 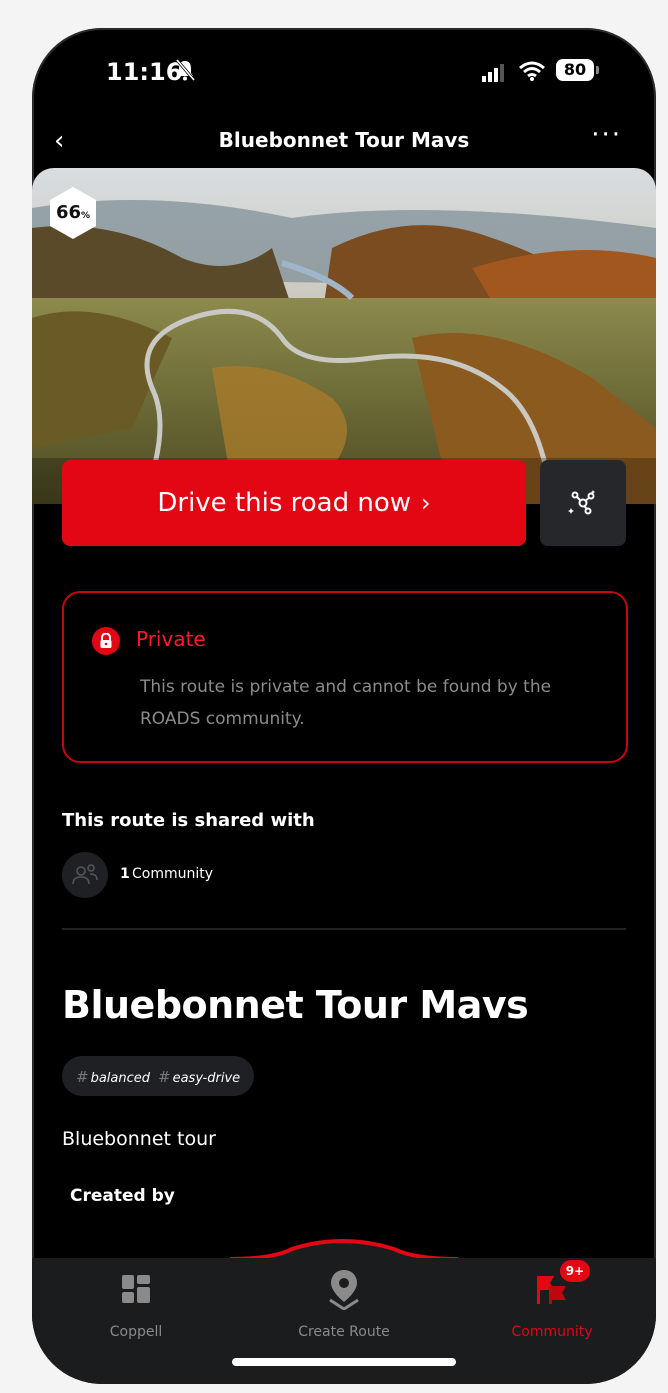 I want to click on route-tags: # balanced # easy-drive, so click(x=158, y=1076).